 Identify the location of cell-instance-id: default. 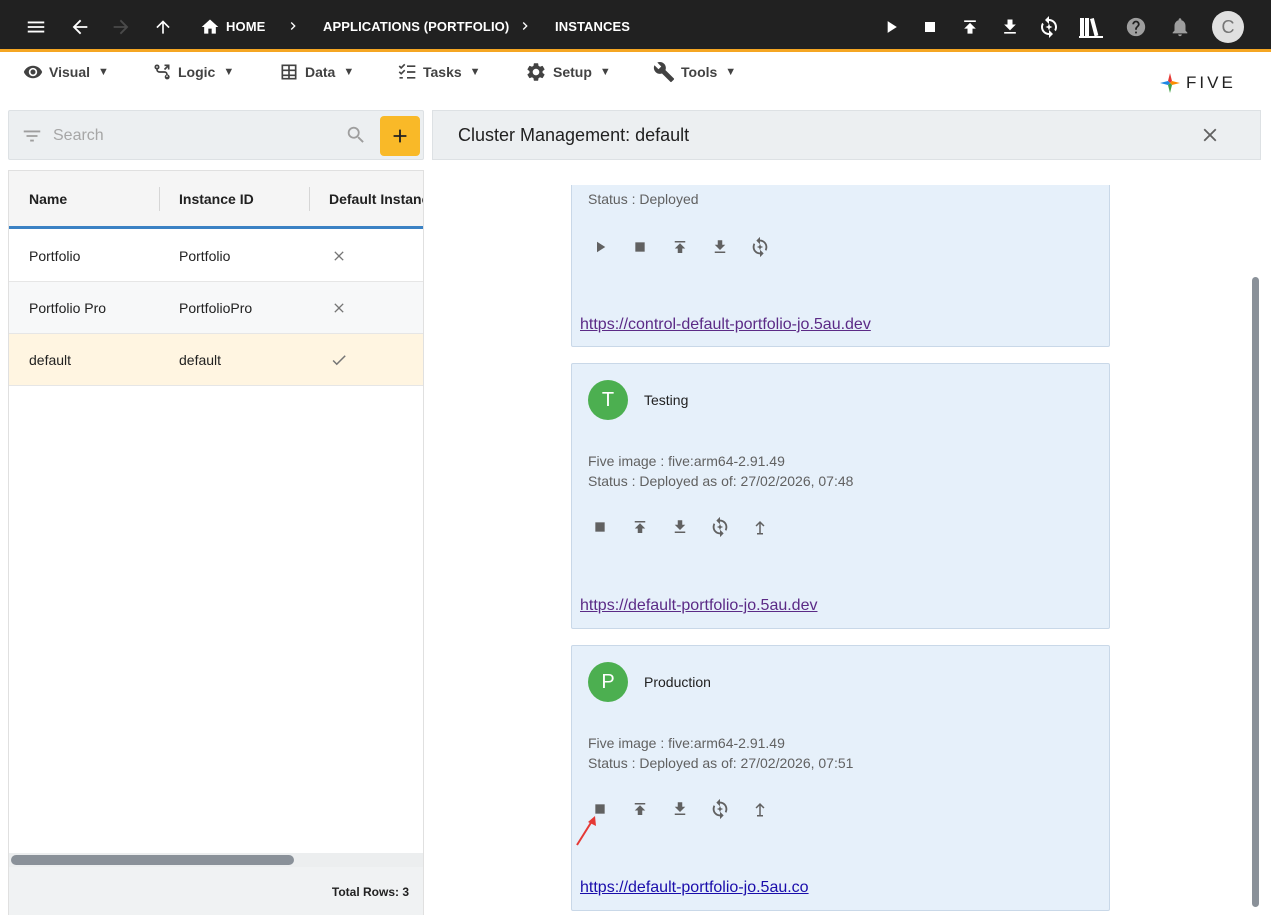
(200, 359).